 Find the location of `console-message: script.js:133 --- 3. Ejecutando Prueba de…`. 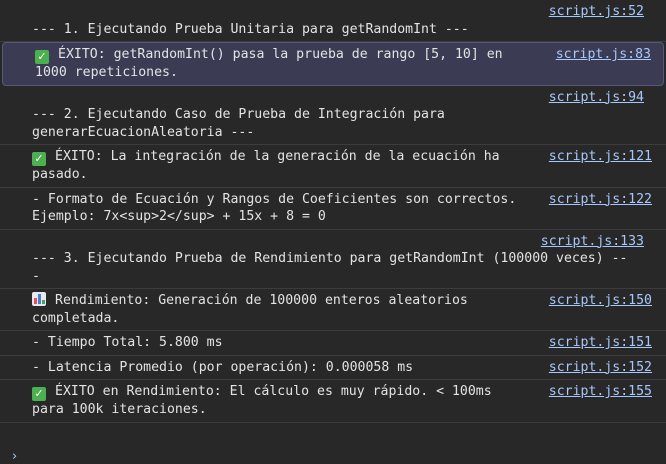

console-message: script.js:133 --- 3. Ejecutando Prueba de… is located at coordinates (333, 259).